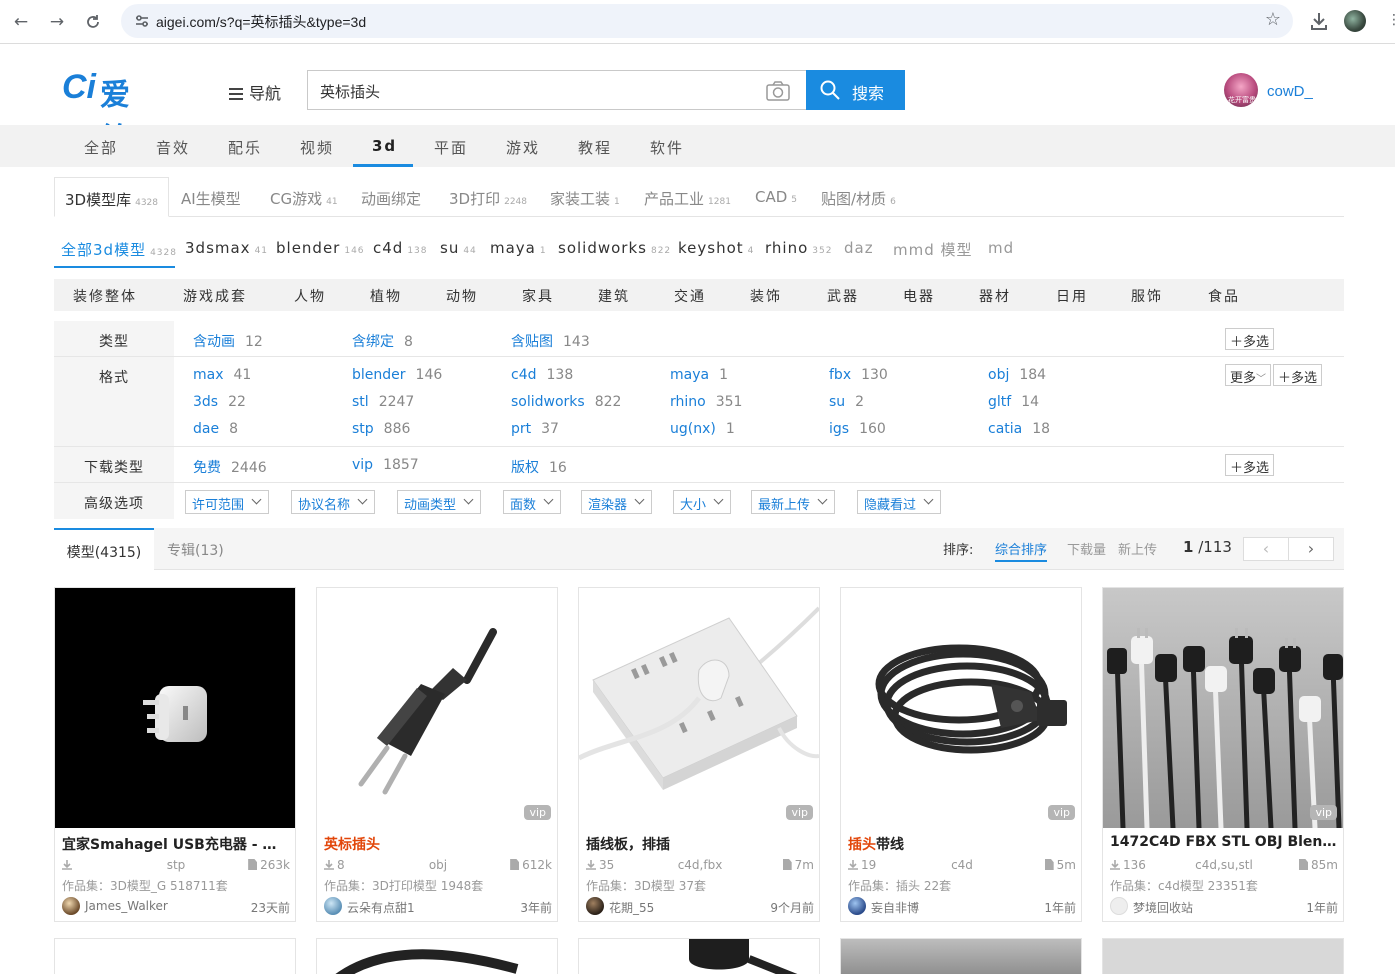 Image resolution: width=1395 pixels, height=974 pixels. What do you see at coordinates (304, 197) in the screenshot?
I see `tab-cg-game: CG游戏 41` at bounding box center [304, 197].